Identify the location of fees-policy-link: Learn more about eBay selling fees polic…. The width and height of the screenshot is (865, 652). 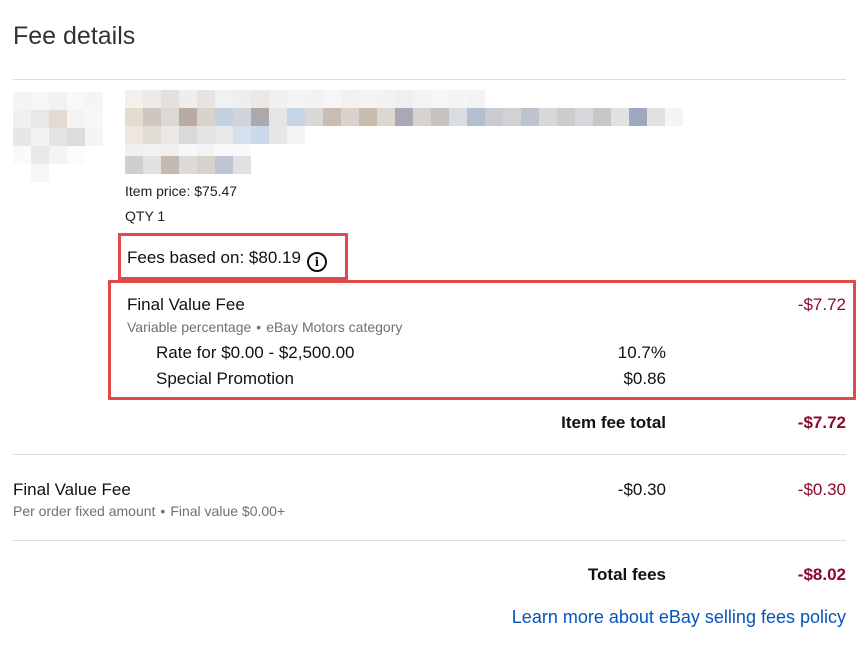
(679, 617).